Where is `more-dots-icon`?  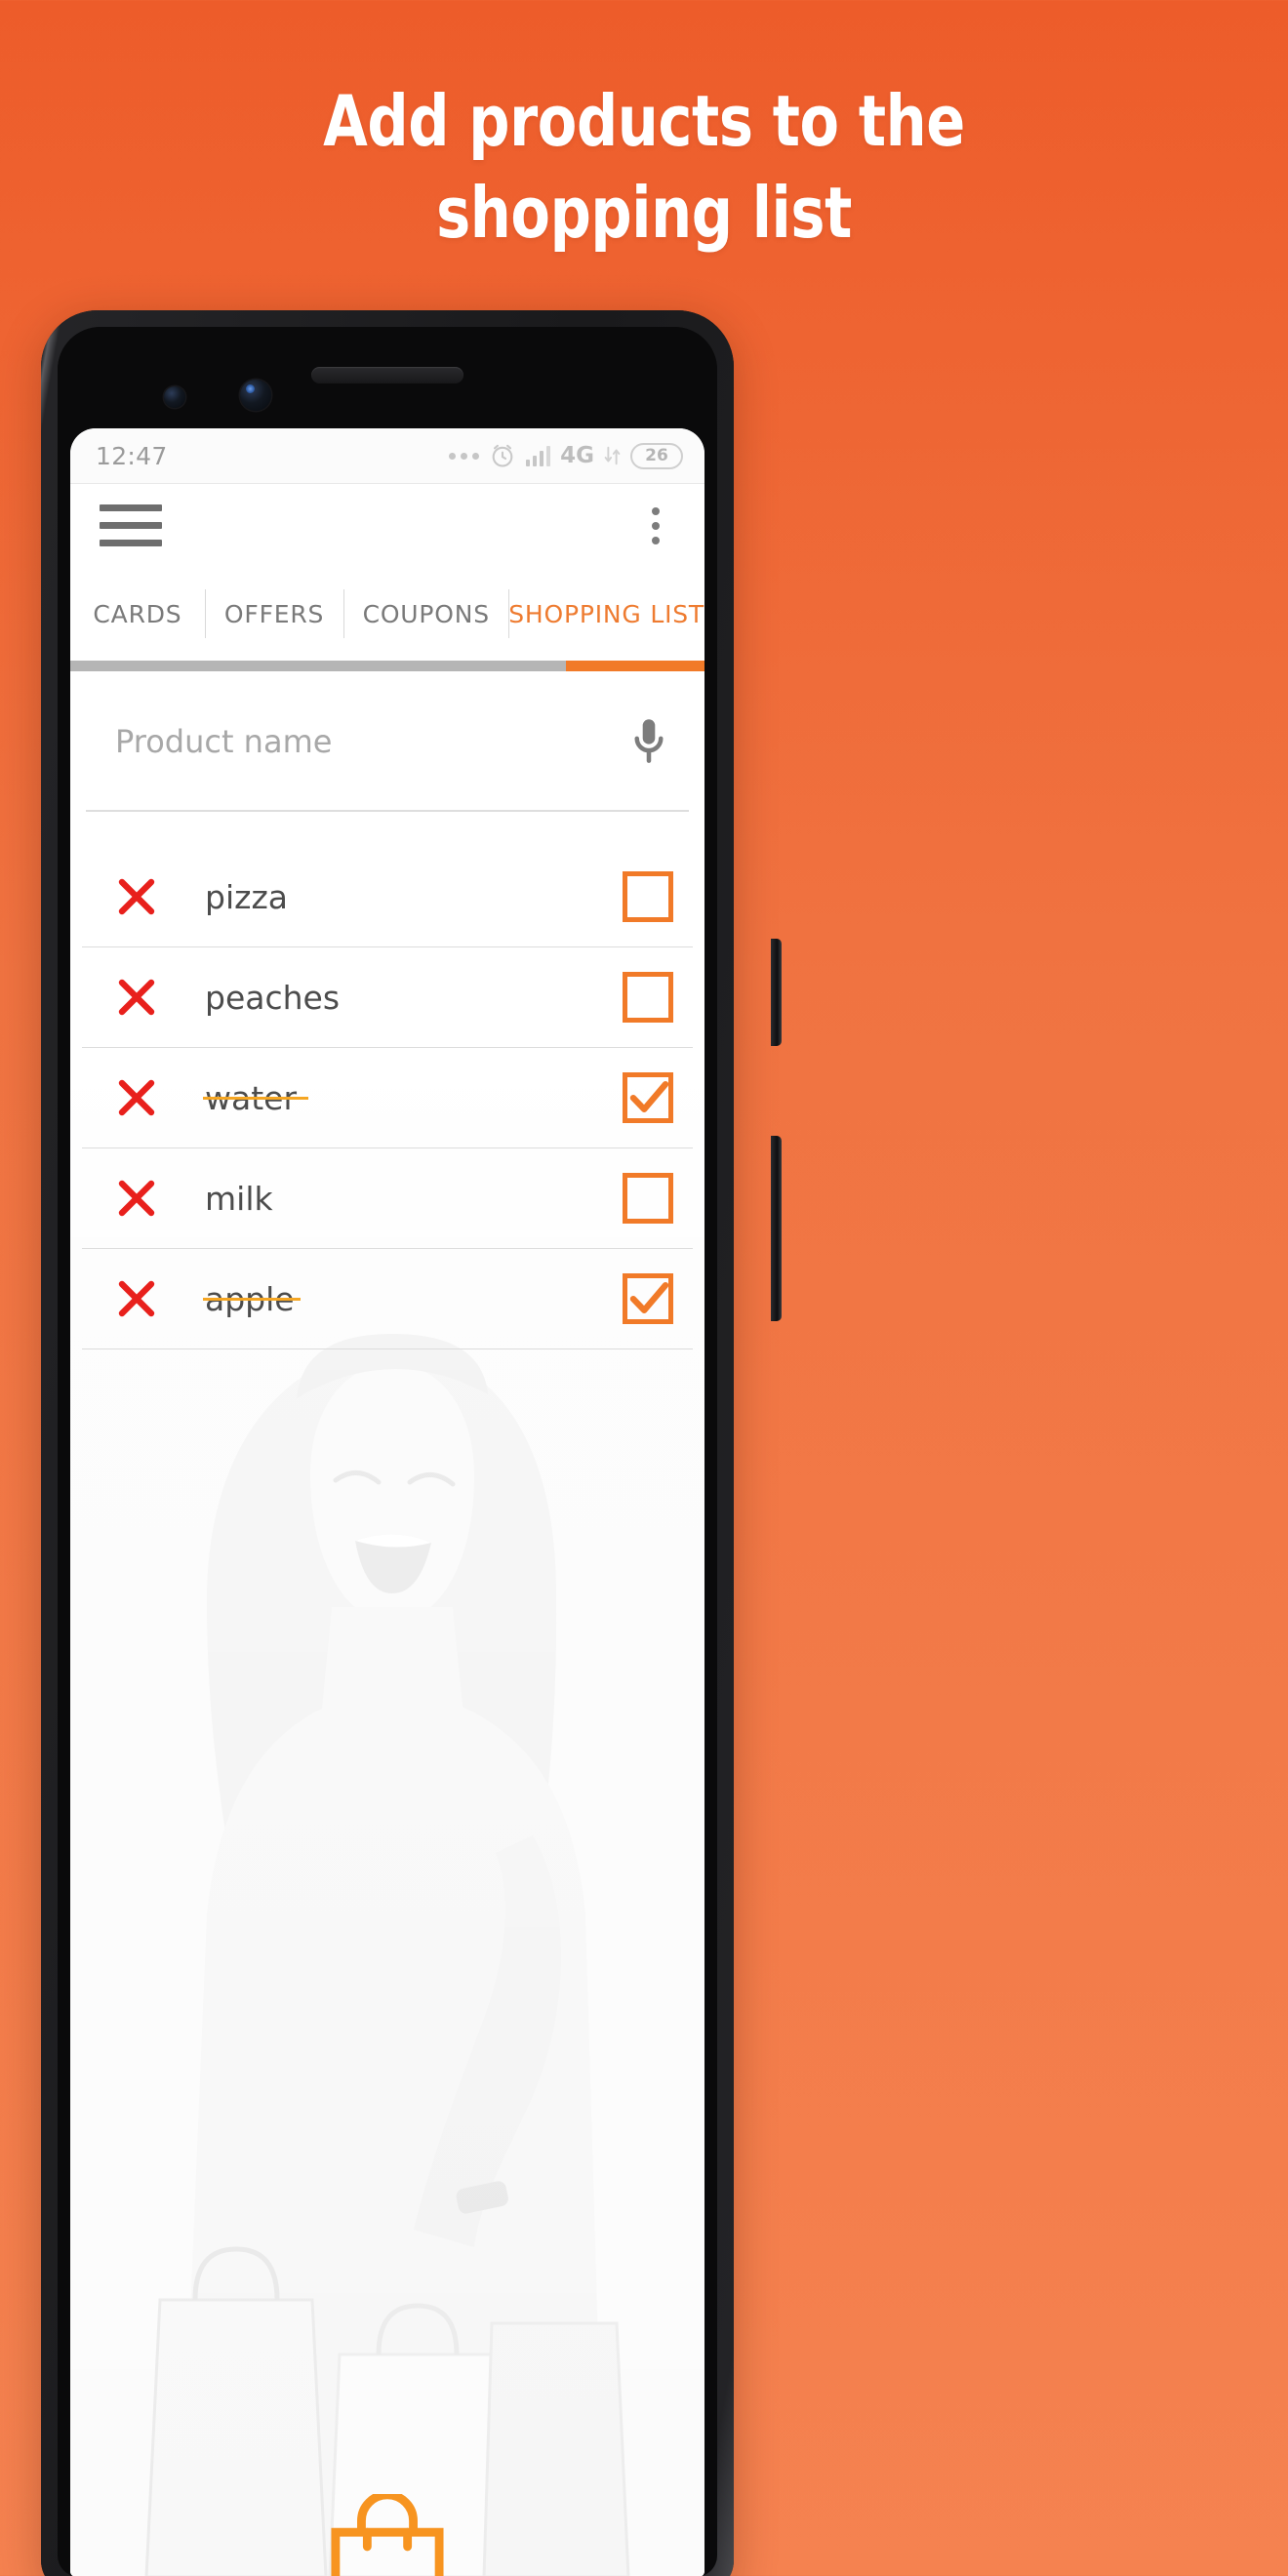 more-dots-icon is located at coordinates (463, 456).